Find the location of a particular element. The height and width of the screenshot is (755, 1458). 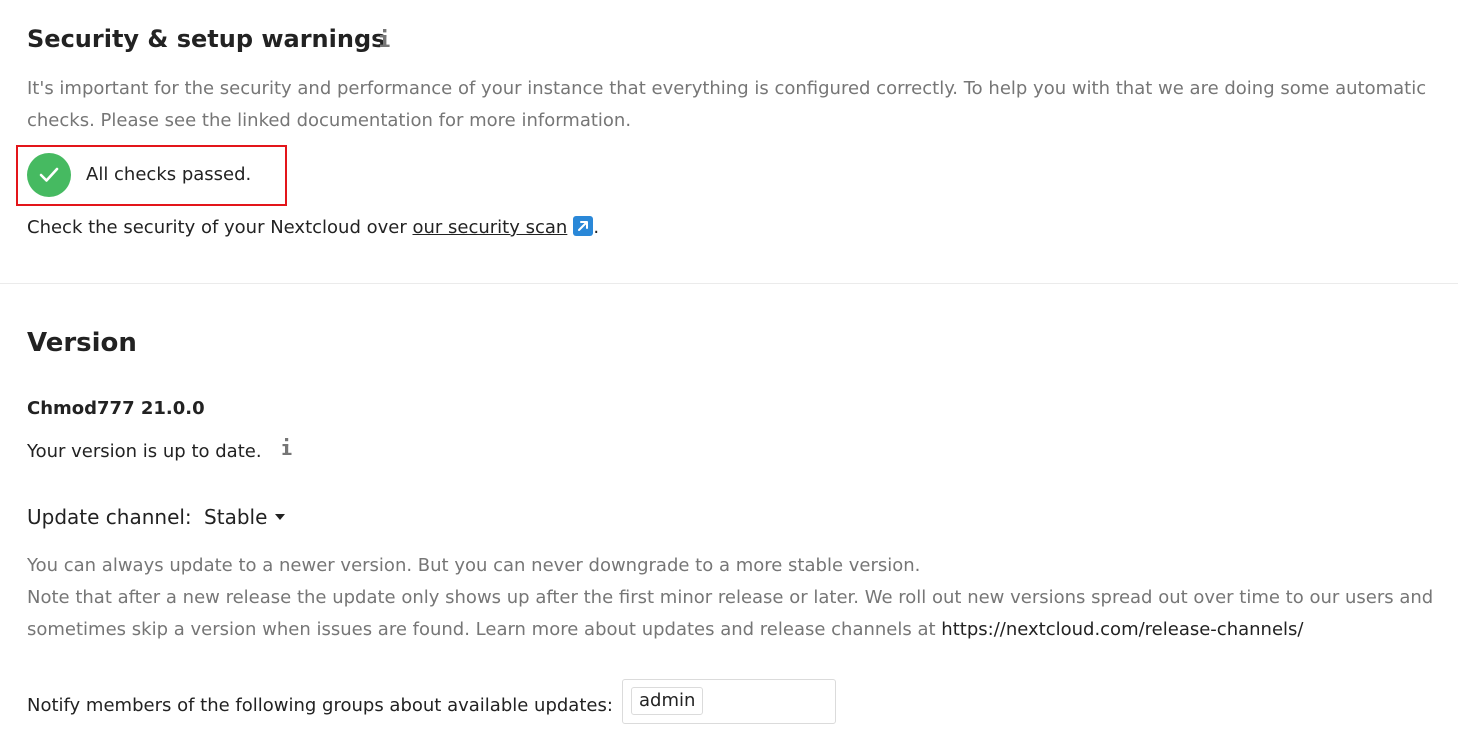

update-channel-row: Update channel: Stable is located at coordinates (156, 517).